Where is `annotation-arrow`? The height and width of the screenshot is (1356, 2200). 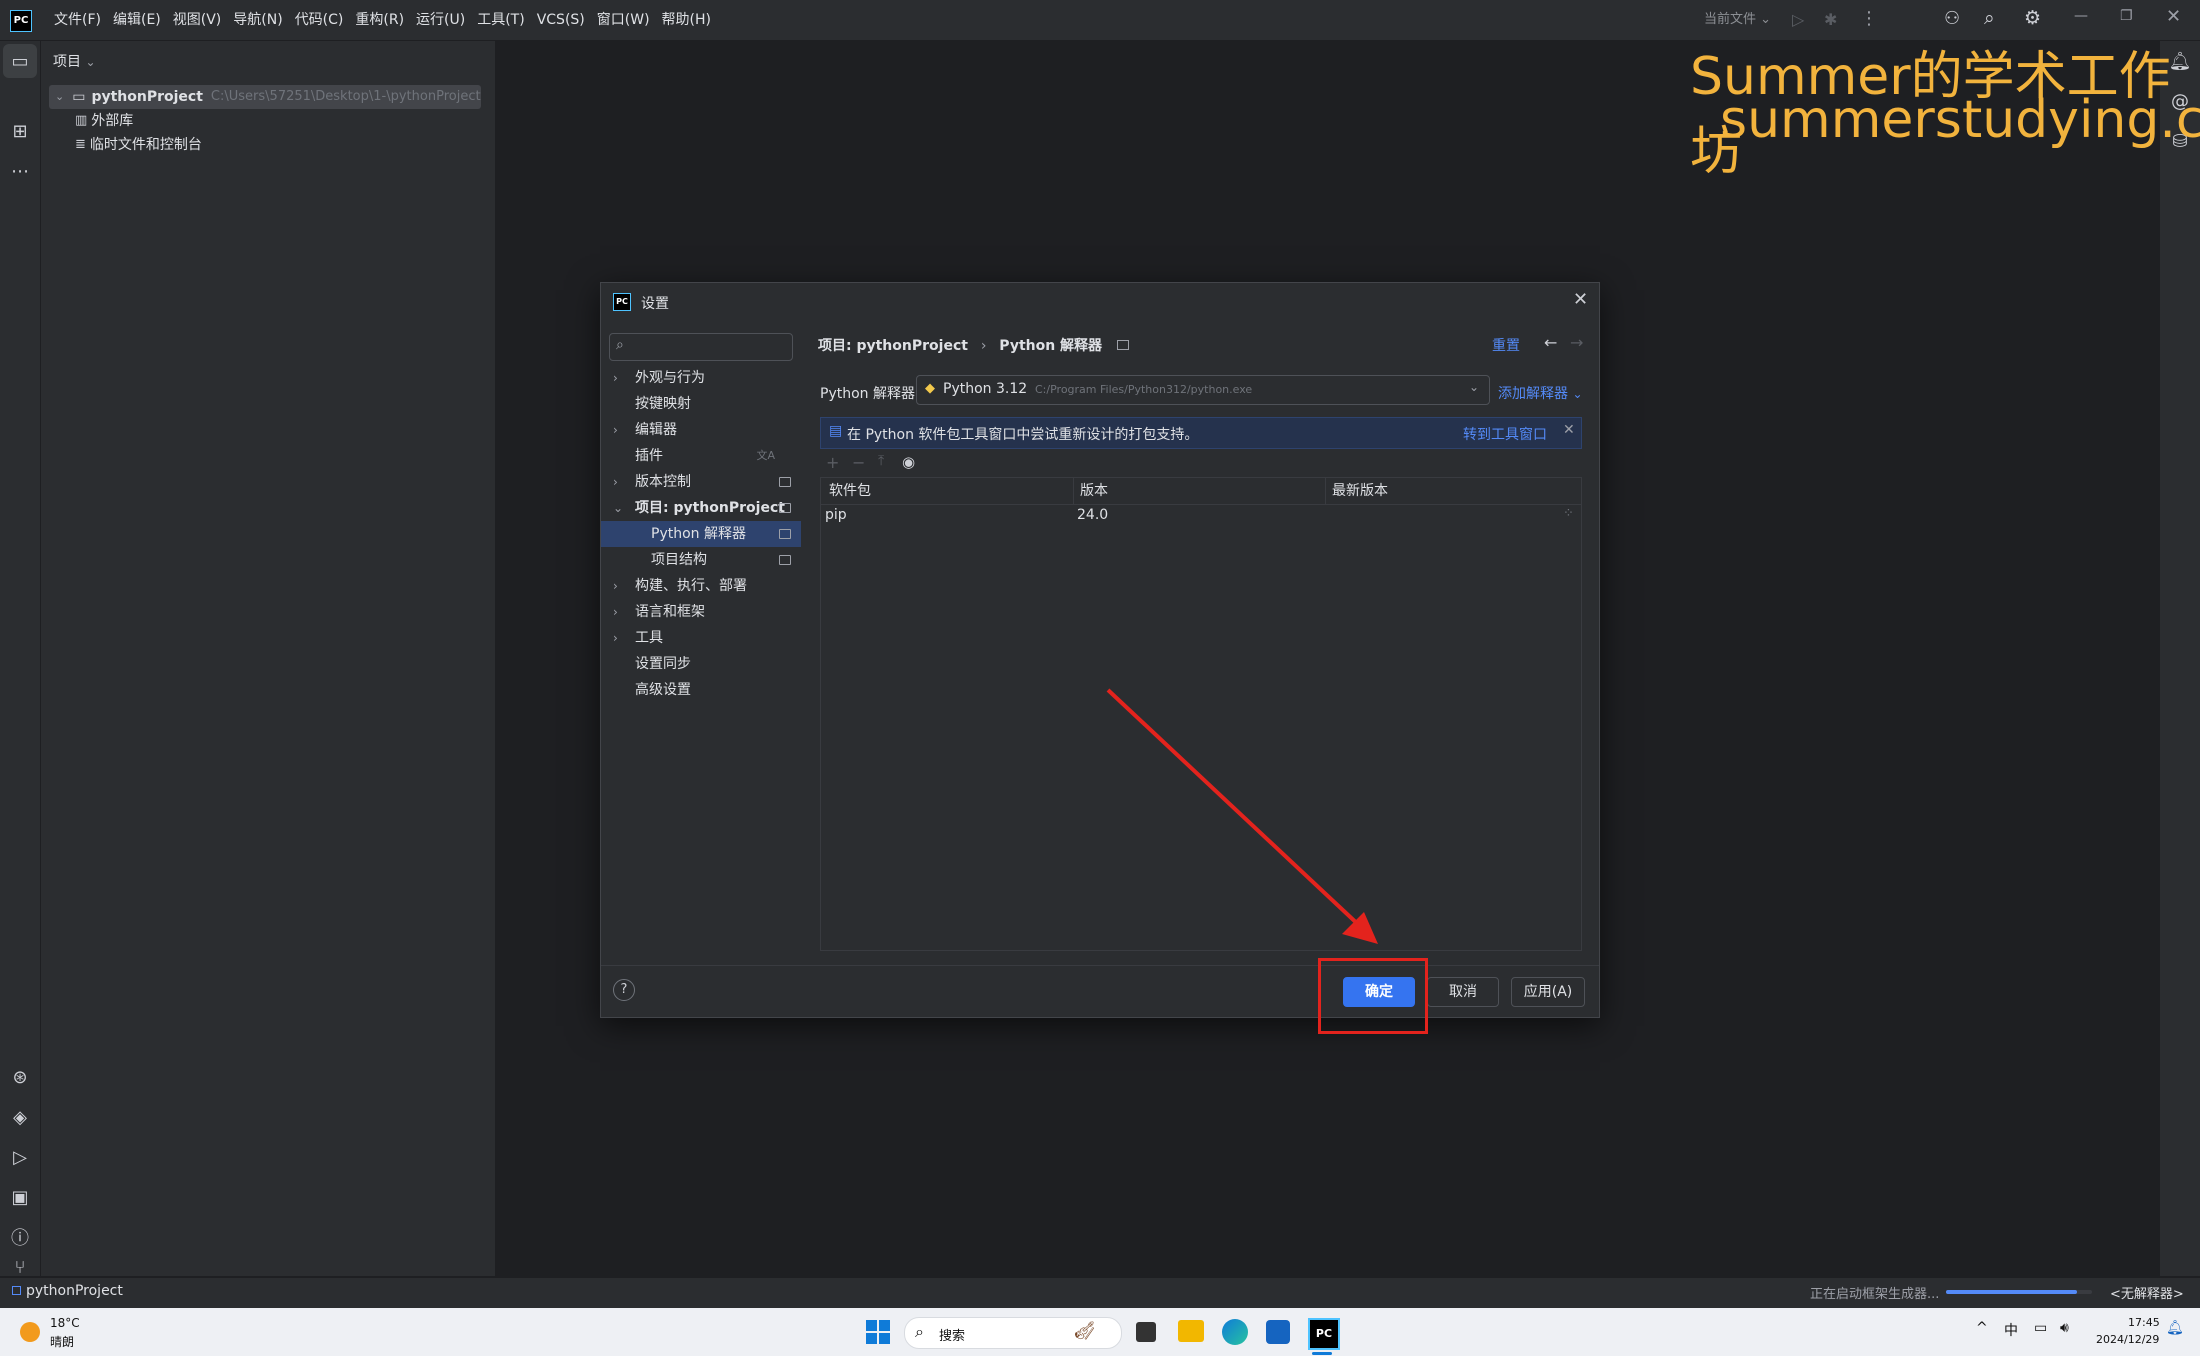
annotation-arrow is located at coordinates (1242, 816).